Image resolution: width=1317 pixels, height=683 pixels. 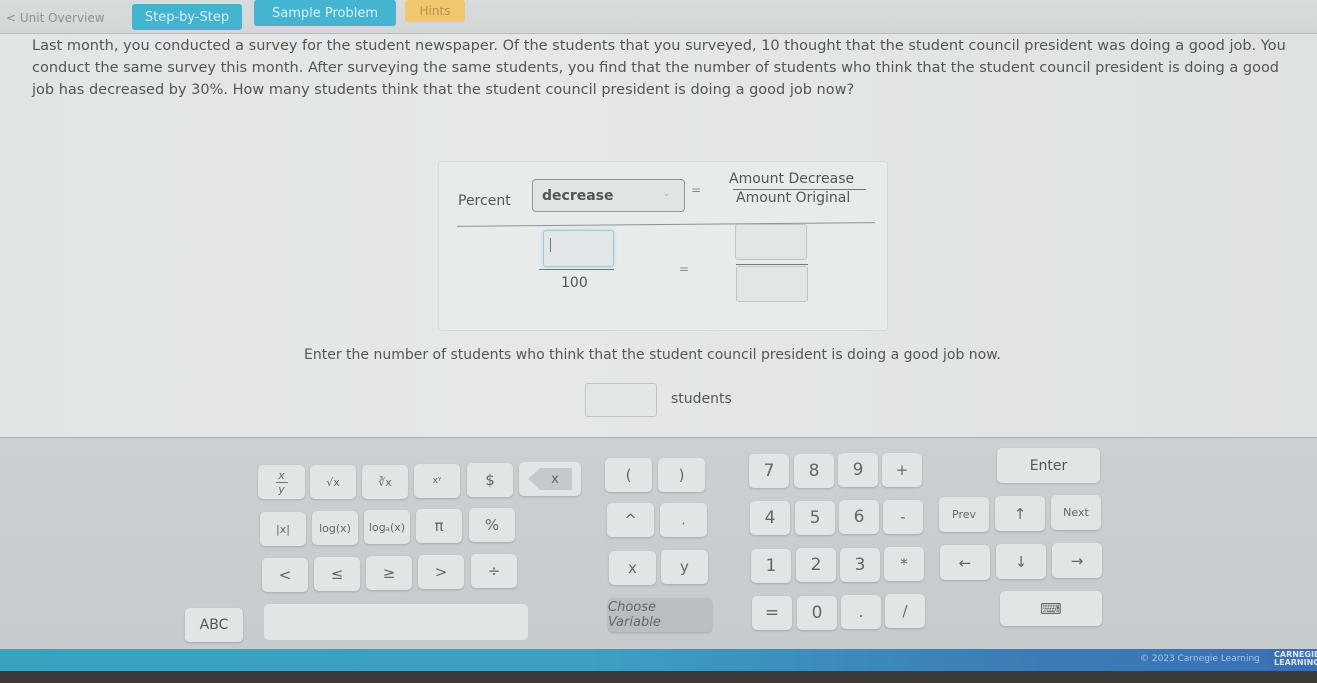 I want to click on close-paren-key: ), so click(x=681, y=475).